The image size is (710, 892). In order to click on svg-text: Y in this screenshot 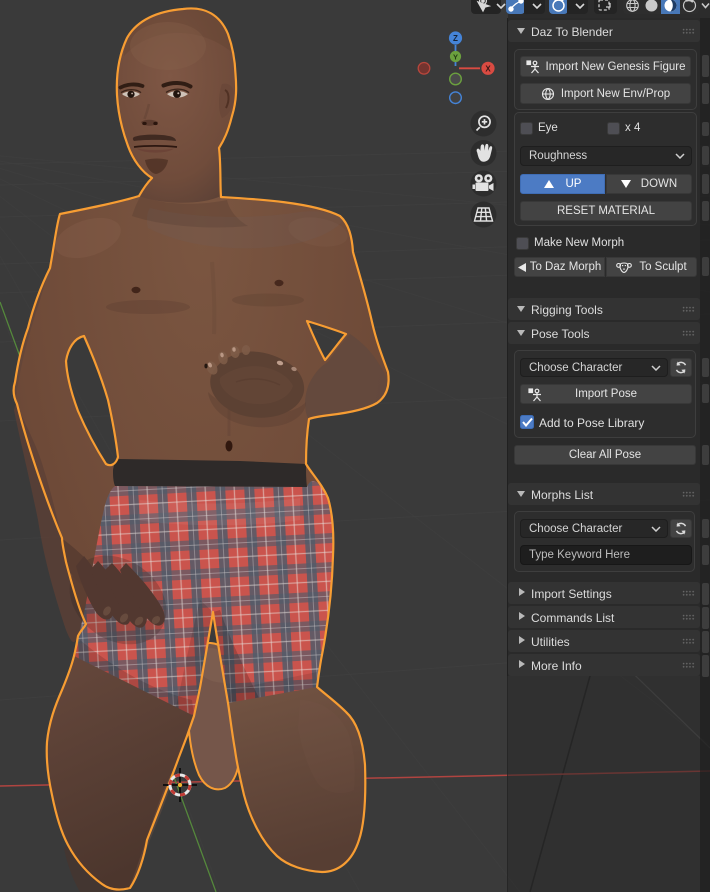, I will do `click(455, 56)`.